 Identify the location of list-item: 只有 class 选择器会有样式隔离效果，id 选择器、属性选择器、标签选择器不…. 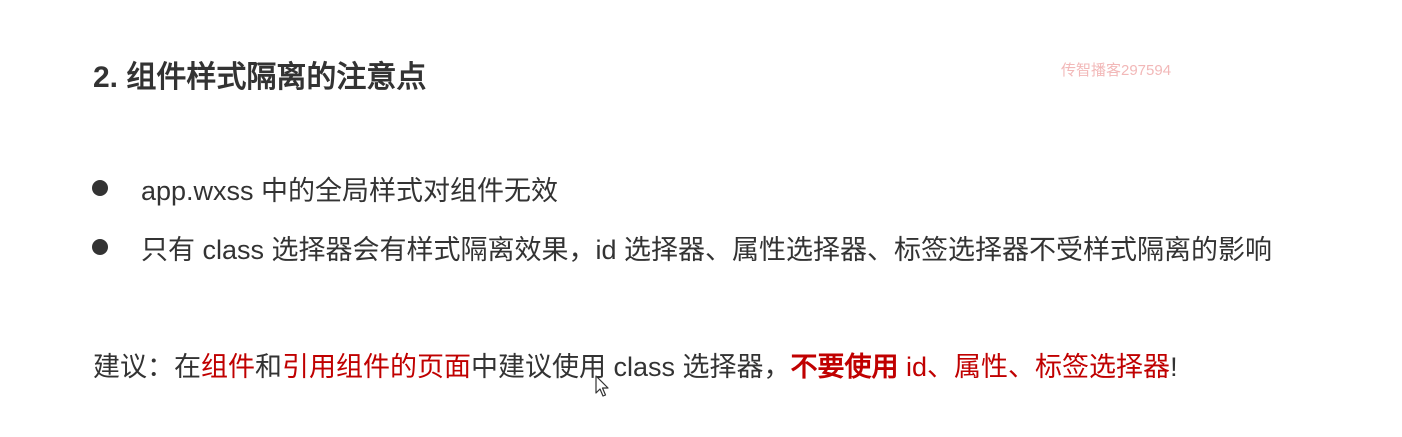
(682, 247).